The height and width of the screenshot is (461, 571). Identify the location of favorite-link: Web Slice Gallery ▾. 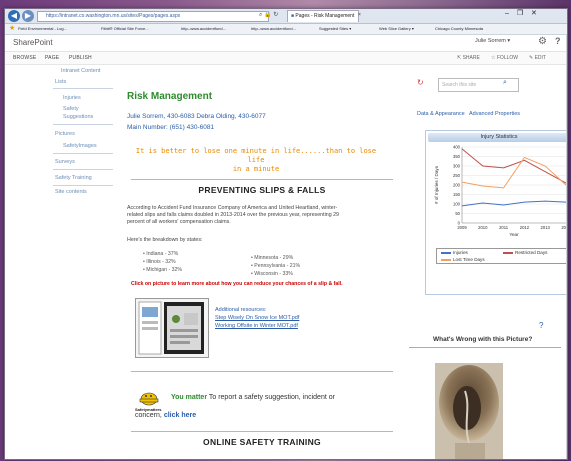
(396, 29).